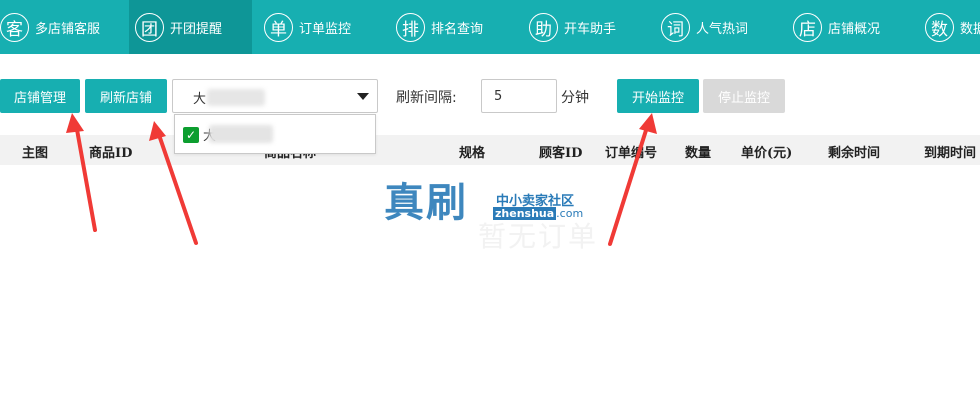 The height and width of the screenshot is (411, 980). I want to click on arrow-to-shop-manage-icon, so click(81, 172).